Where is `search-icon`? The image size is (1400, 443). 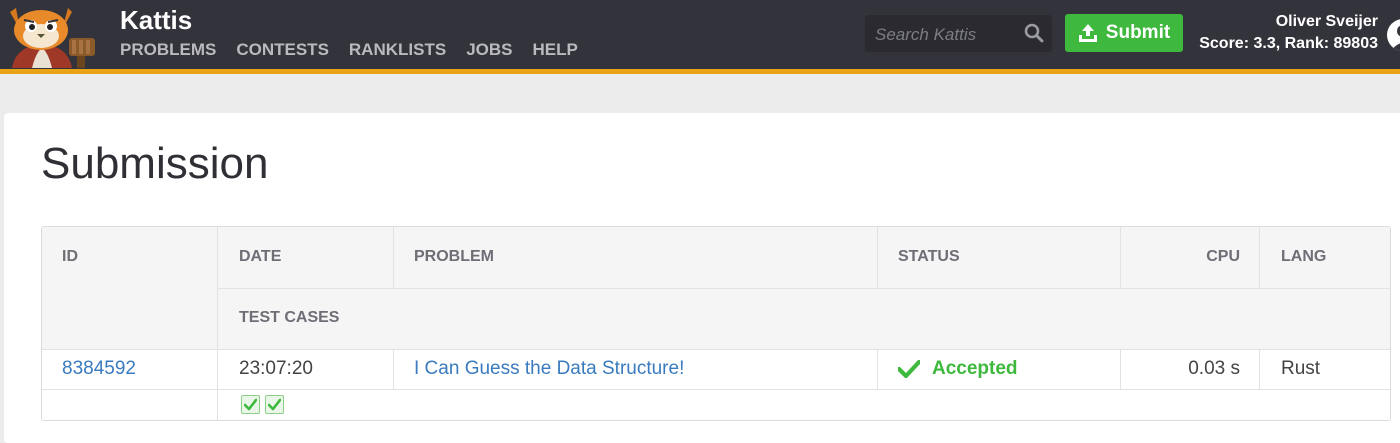 search-icon is located at coordinates (1034, 33).